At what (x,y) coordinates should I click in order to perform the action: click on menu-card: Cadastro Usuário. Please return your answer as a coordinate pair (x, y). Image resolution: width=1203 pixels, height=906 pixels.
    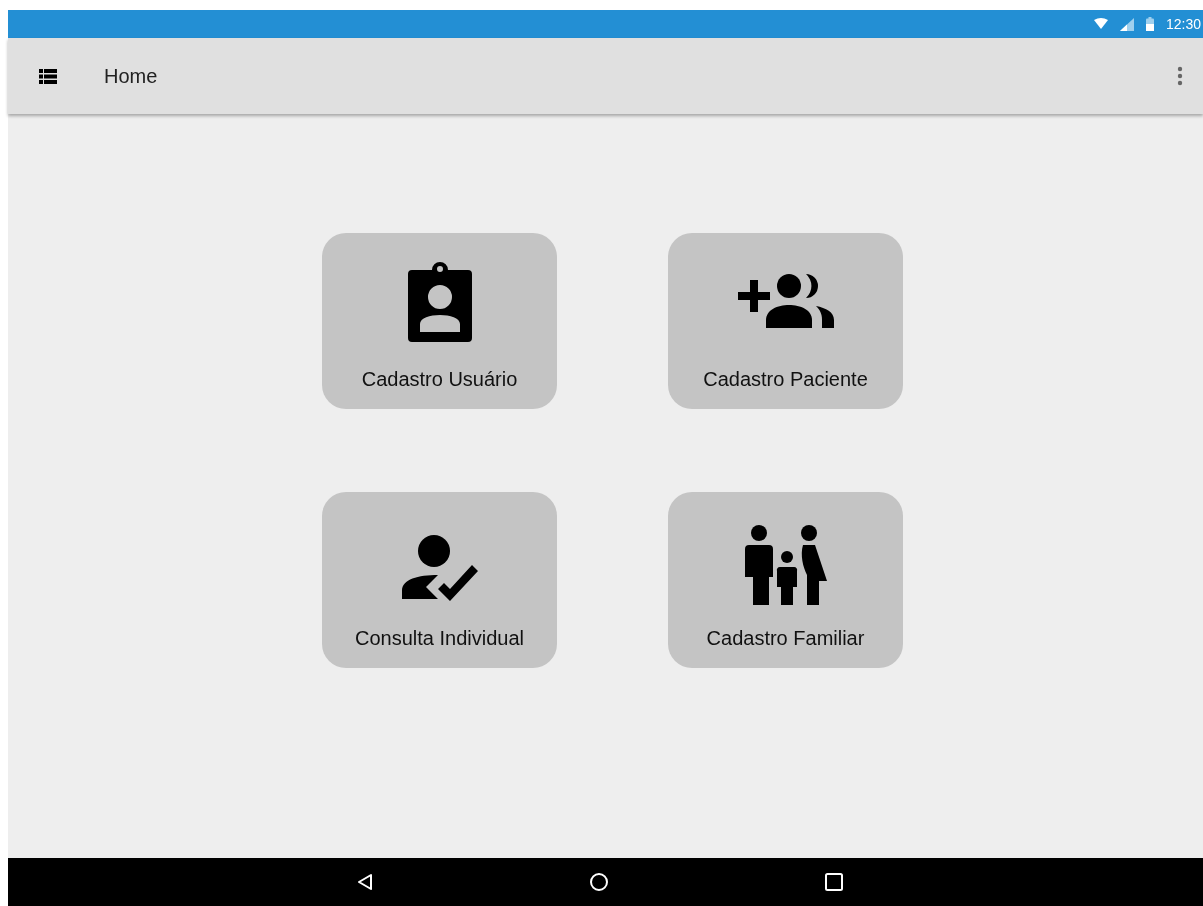
    Looking at the image, I should click on (439, 321).